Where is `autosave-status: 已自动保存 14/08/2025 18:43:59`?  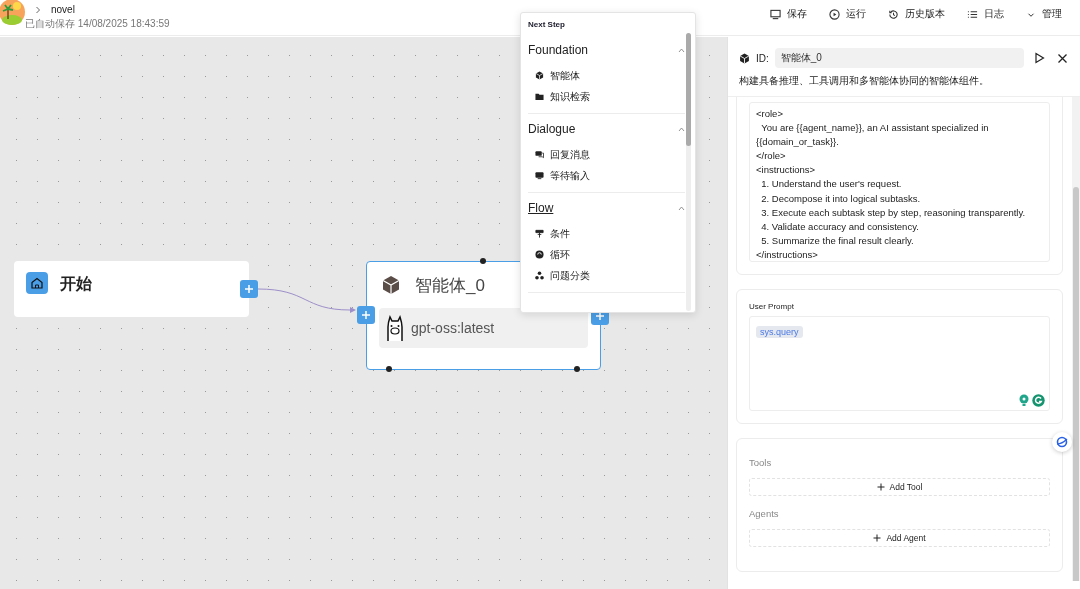 autosave-status: 已自动保存 14/08/2025 18:43:59 is located at coordinates (97, 24).